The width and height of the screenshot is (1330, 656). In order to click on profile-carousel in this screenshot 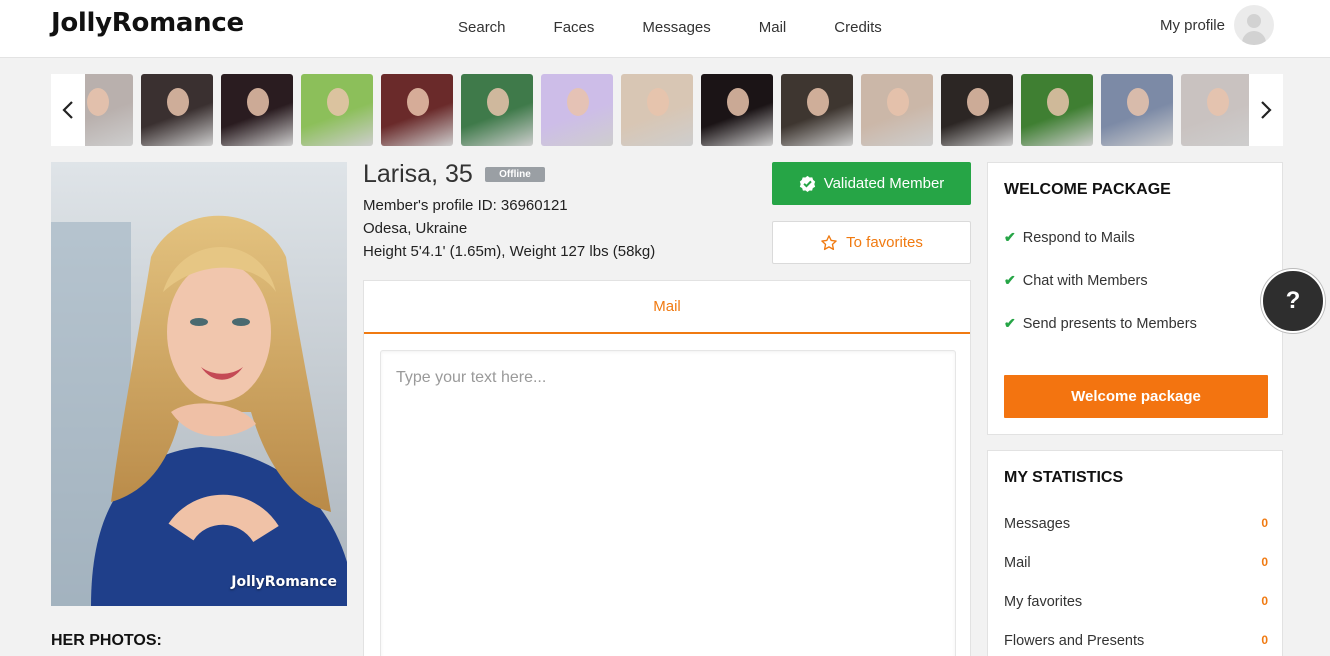, I will do `click(667, 110)`.